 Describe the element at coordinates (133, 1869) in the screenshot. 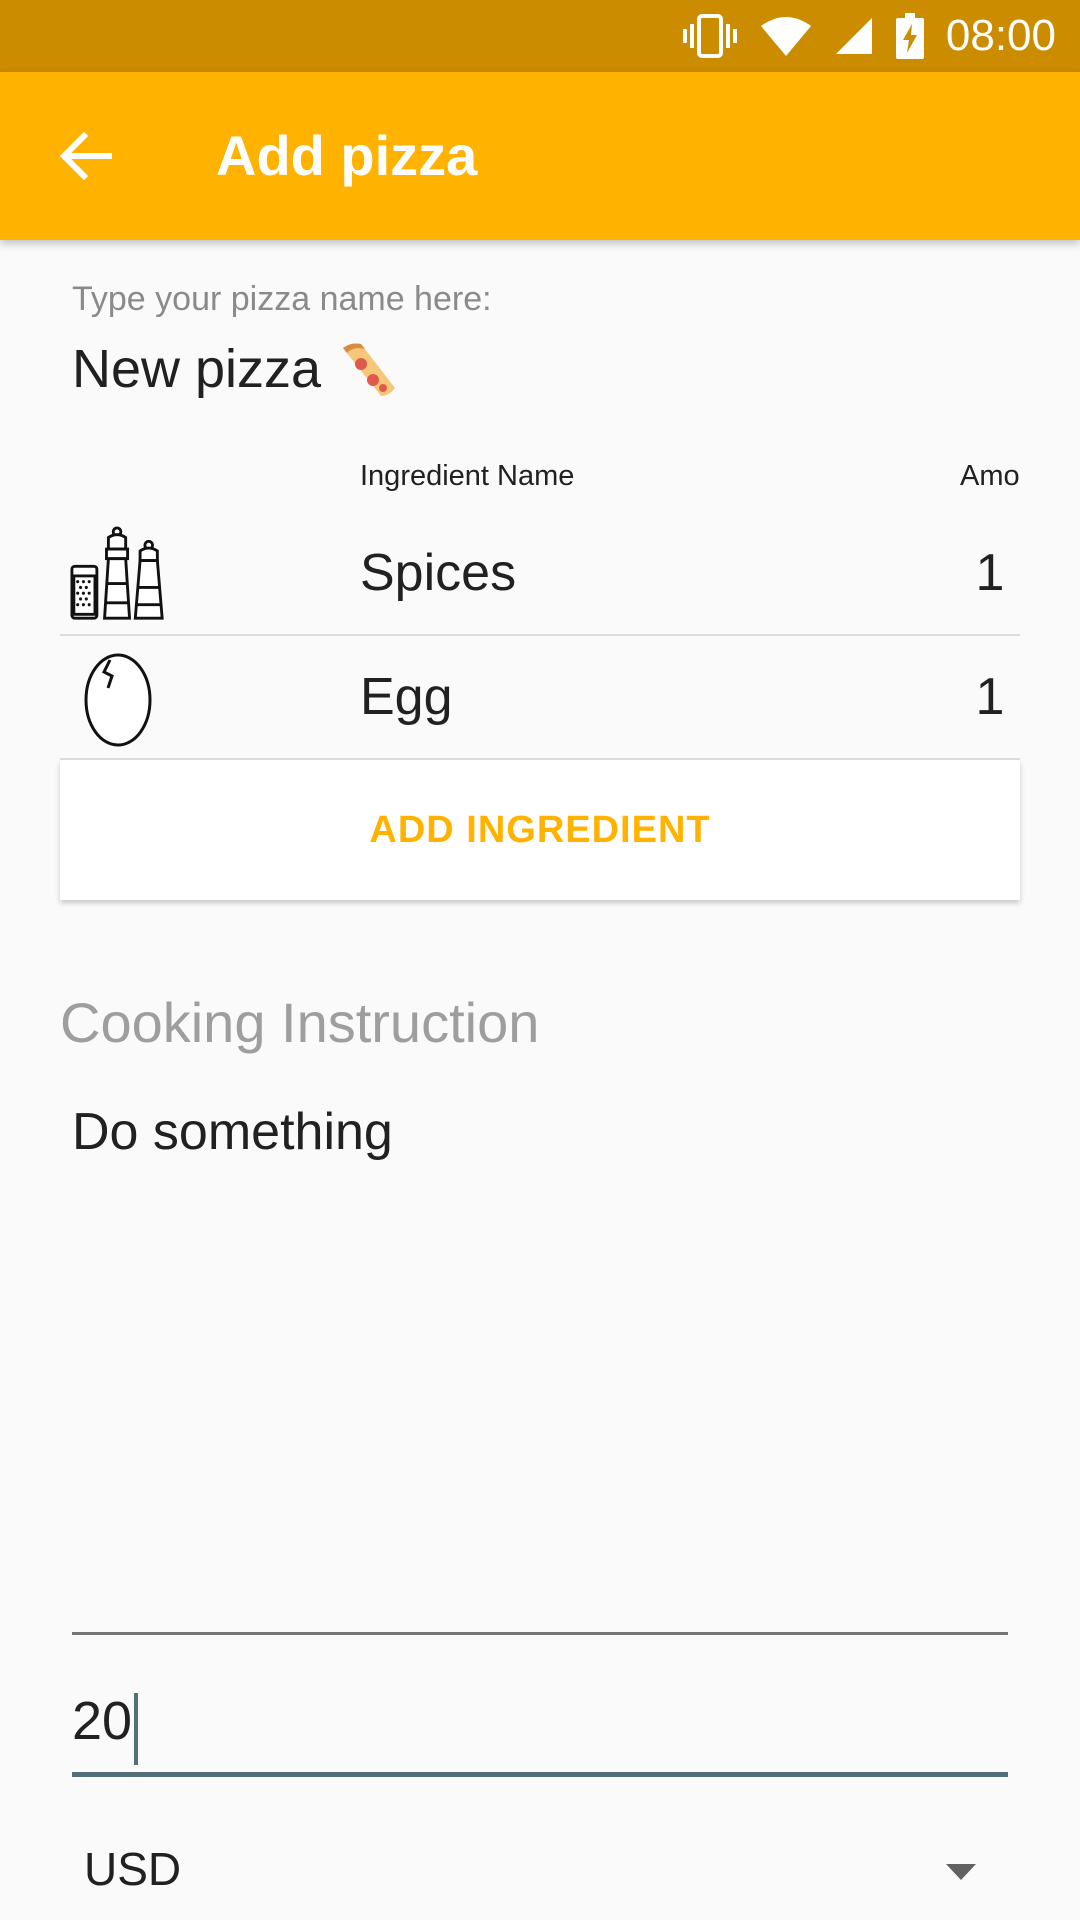

I see `currency-selected-value: USD` at that location.